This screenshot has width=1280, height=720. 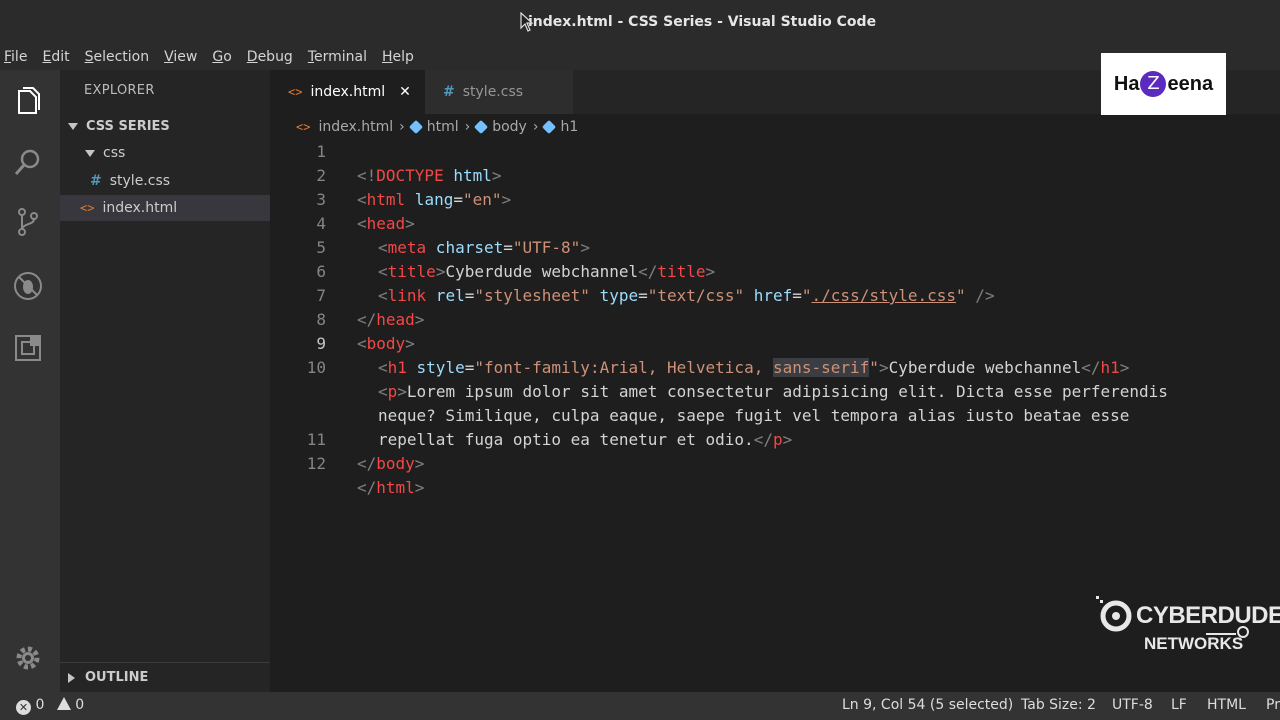 I want to click on line-number: 2, so click(x=321, y=175).